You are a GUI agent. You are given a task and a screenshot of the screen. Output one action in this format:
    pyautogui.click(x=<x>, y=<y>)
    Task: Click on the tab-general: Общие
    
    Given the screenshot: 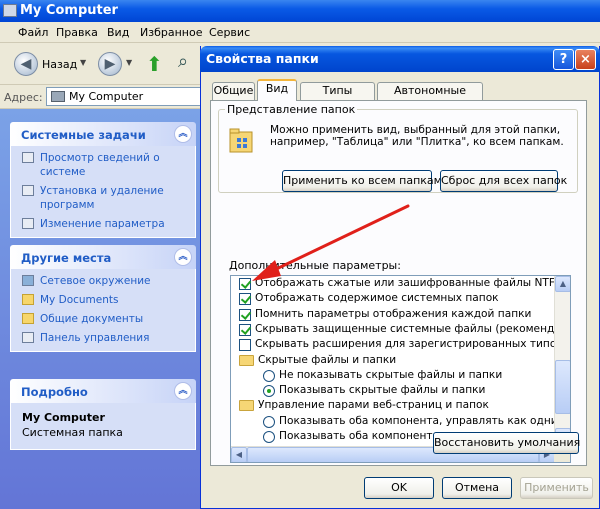 What is the action you would take?
    pyautogui.click(x=233, y=91)
    